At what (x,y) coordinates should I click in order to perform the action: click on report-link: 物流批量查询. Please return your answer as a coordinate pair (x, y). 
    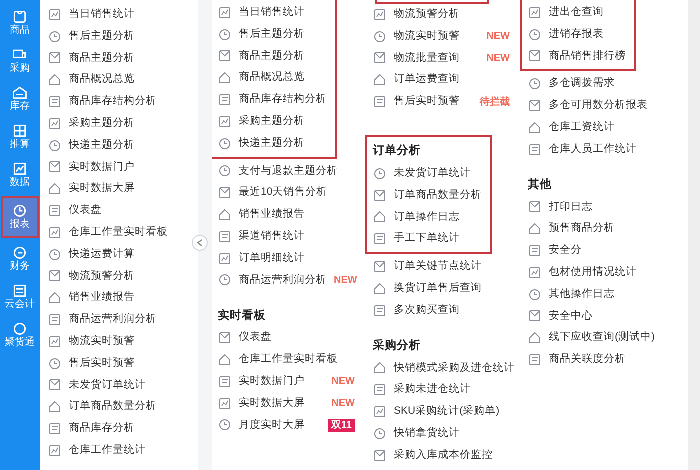
    Looking at the image, I should click on (416, 58).